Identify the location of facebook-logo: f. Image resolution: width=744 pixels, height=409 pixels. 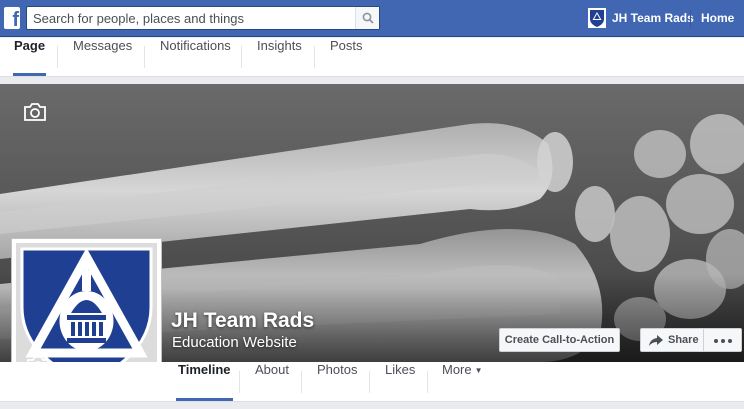
(12, 18).